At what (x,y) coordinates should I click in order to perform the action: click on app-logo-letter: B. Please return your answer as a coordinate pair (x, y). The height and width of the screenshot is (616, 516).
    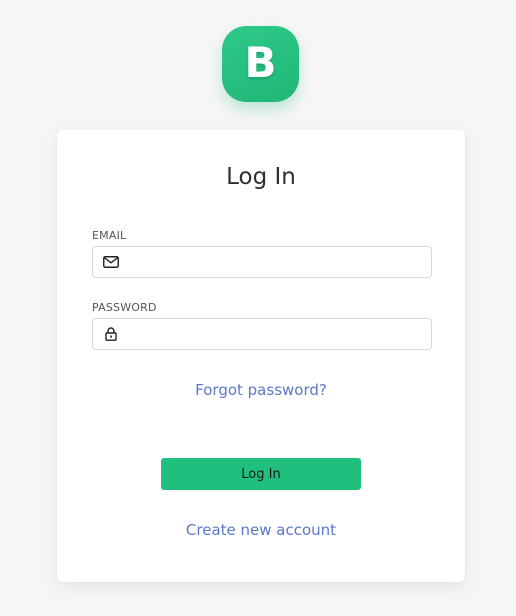
    Looking at the image, I should click on (260, 62).